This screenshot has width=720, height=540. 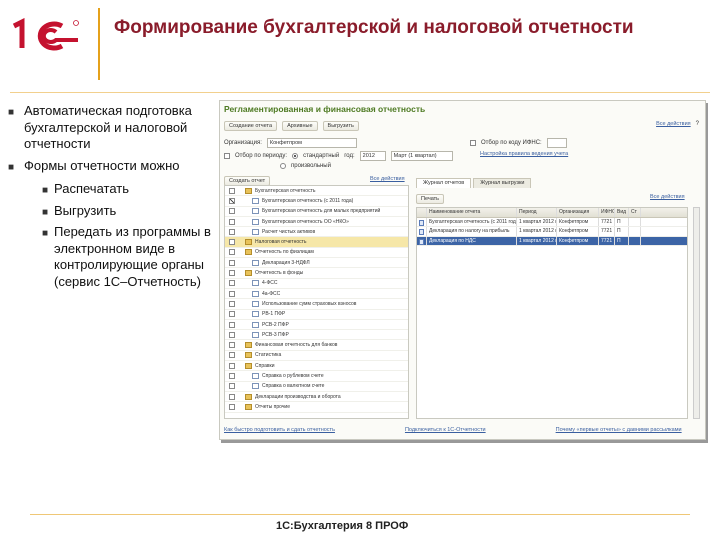 What do you see at coordinates (286, 262) in the screenshot?
I see `tree-item-label: Декларация 3-НДФЛ` at bounding box center [286, 262].